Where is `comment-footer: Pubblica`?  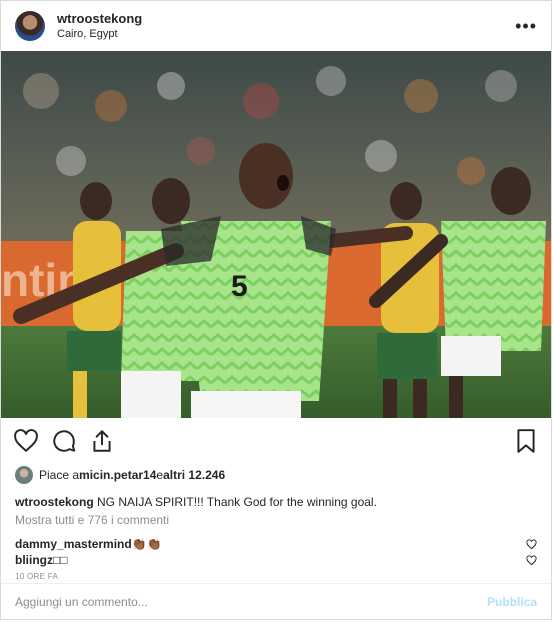 comment-footer: Pubblica is located at coordinates (276, 601).